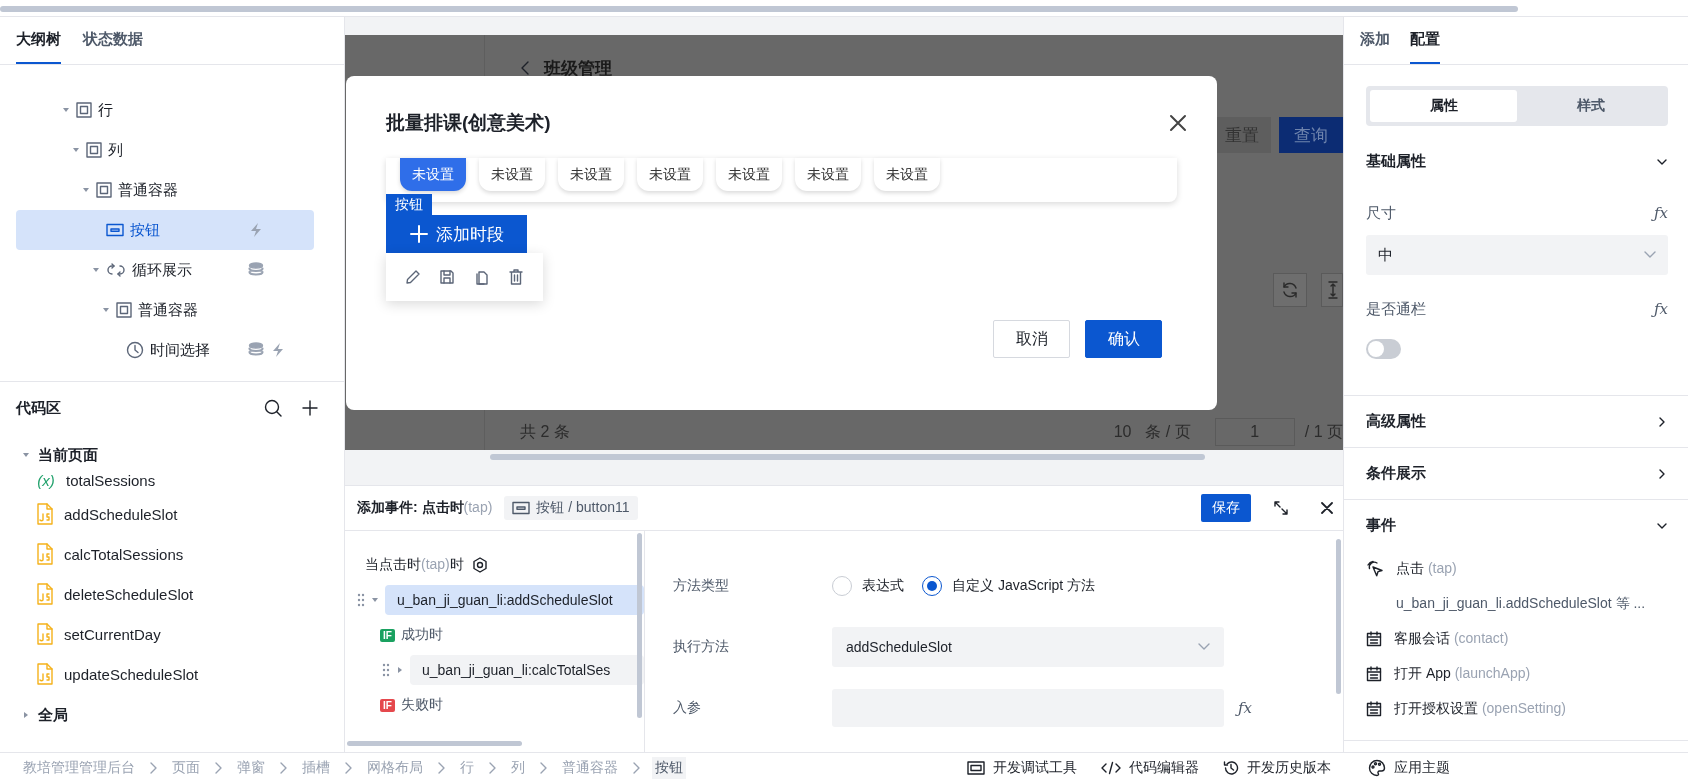  I want to click on tree-item: 时间选择, so click(165, 350).